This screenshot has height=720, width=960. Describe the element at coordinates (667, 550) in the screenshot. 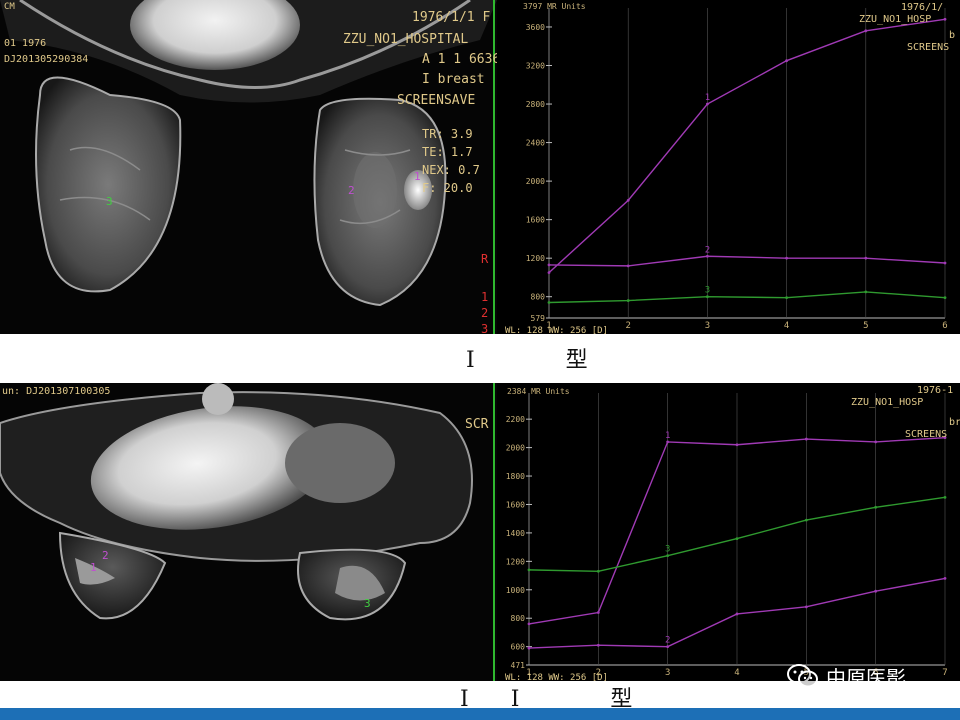

I see `chart2-series-3-label: 3` at that location.